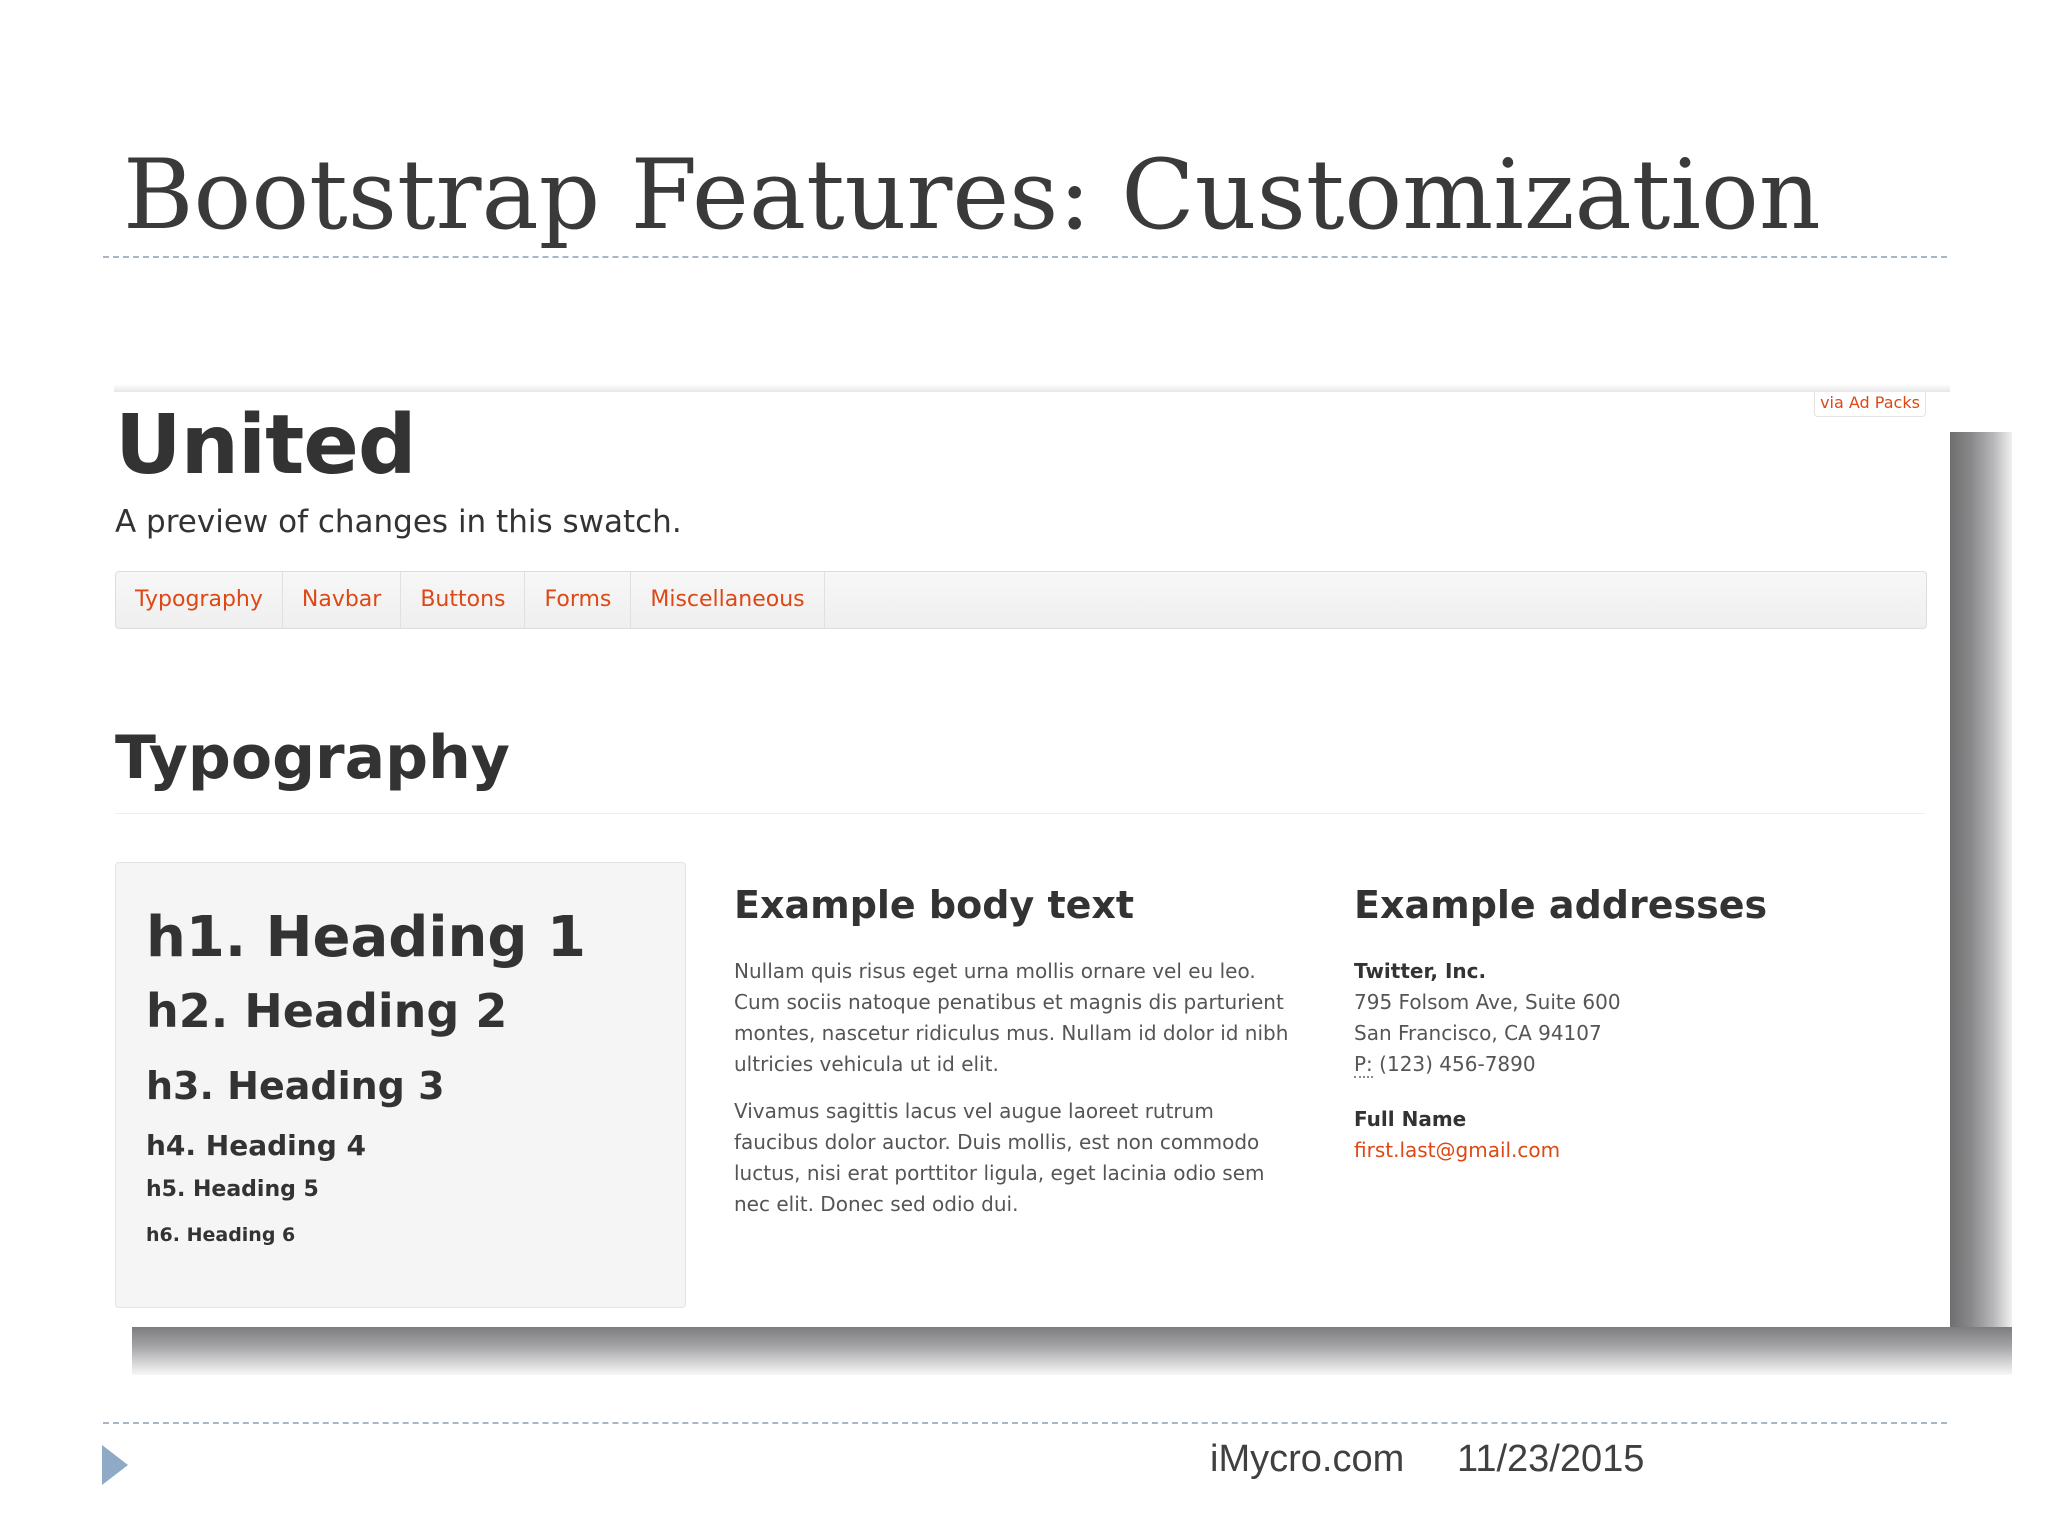 The width and height of the screenshot is (2048, 1536). I want to click on section-divider, so click(1020, 813).